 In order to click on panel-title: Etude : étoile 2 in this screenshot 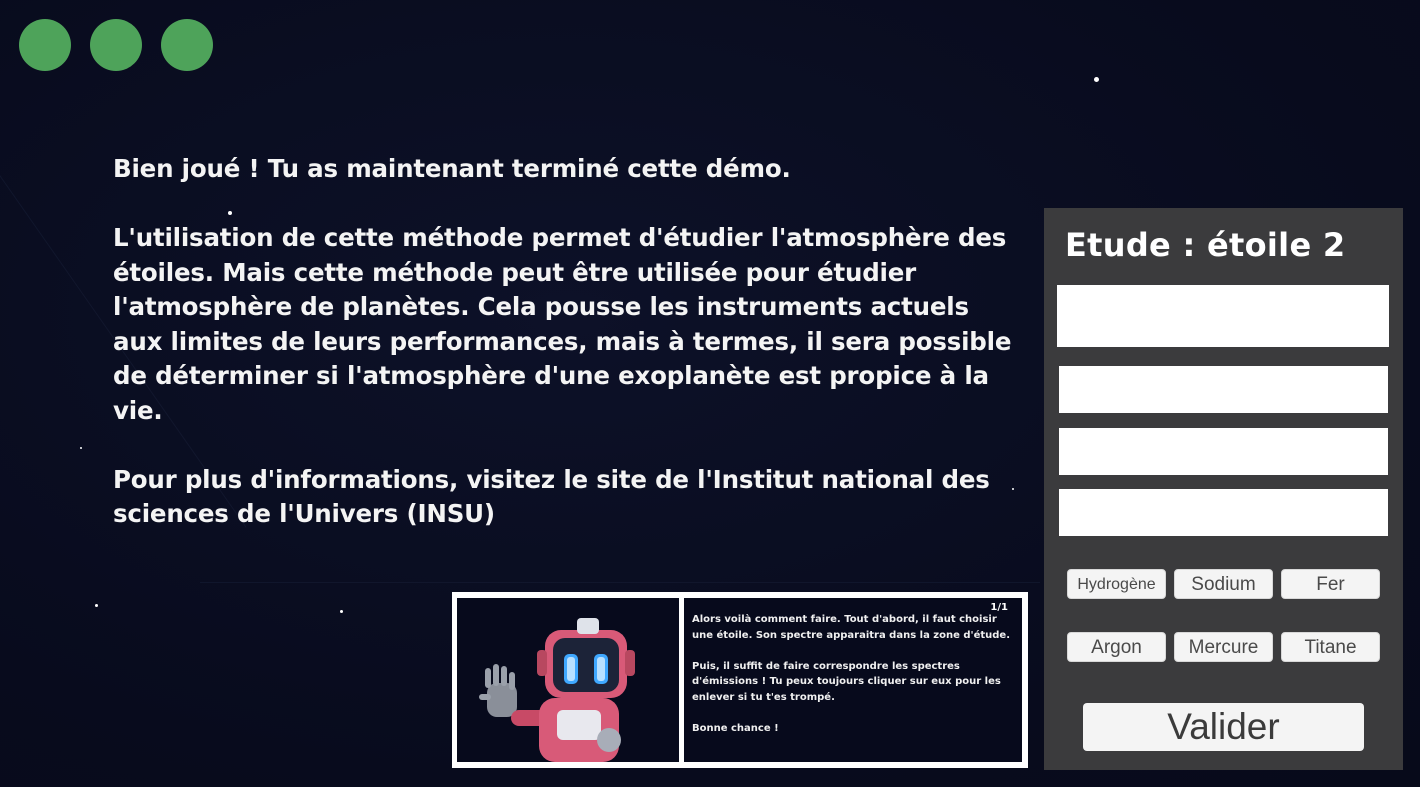, I will do `click(1205, 245)`.